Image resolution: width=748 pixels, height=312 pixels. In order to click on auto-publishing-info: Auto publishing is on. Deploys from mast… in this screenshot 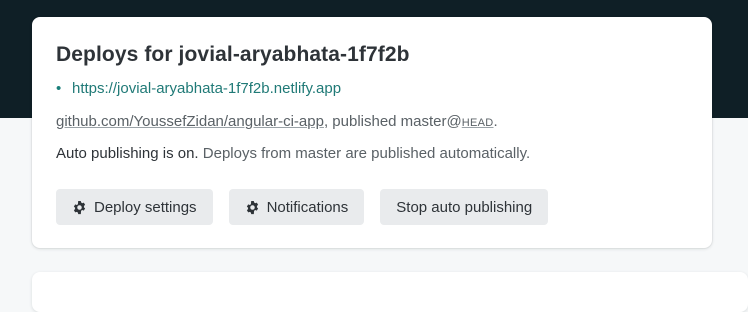, I will do `click(293, 153)`.